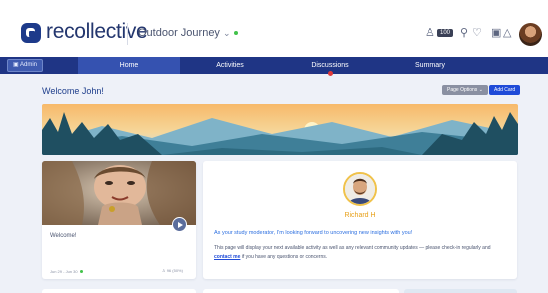 The height and width of the screenshot is (293, 548). I want to click on video-thumbnail, so click(119, 193).